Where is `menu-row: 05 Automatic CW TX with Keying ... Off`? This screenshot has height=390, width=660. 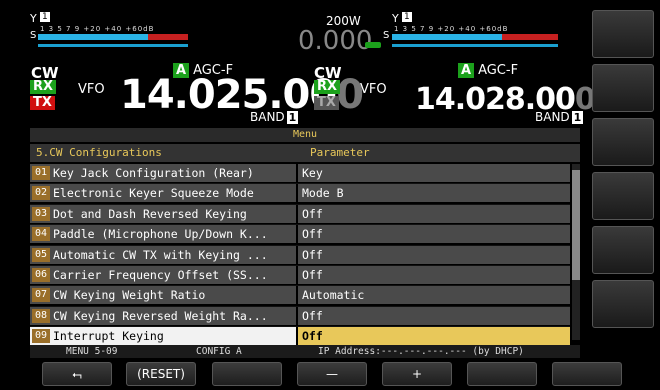
menu-row: 05 Automatic CW TX with Keying ... Off is located at coordinates (300, 255).